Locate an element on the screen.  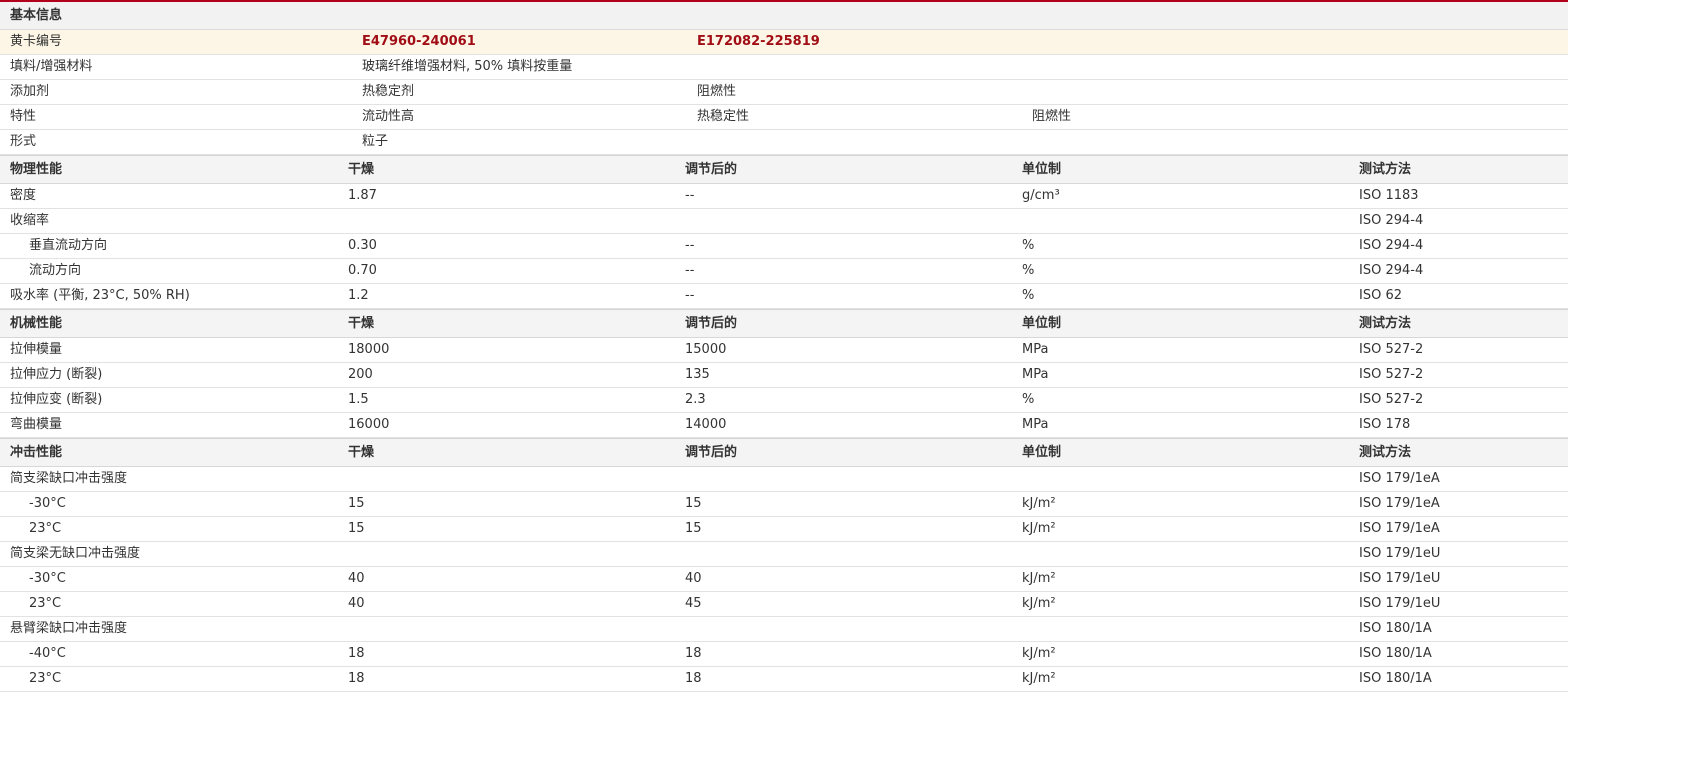
dry-value: 1.5 is located at coordinates (358, 399).